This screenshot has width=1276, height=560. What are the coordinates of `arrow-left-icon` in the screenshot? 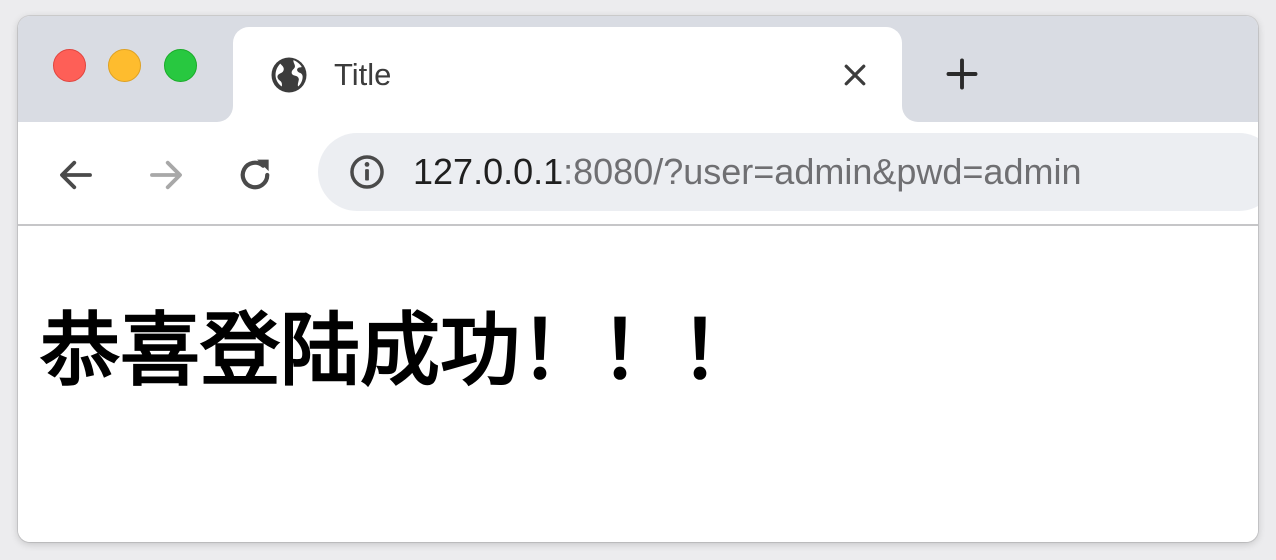 It's located at (76, 175).